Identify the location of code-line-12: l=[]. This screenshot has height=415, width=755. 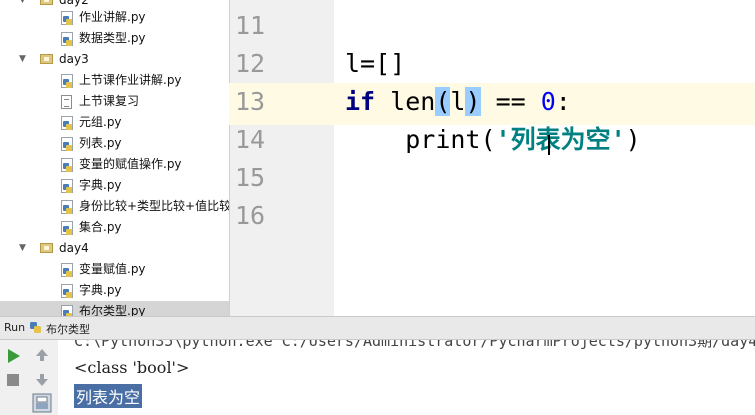
(375, 64).